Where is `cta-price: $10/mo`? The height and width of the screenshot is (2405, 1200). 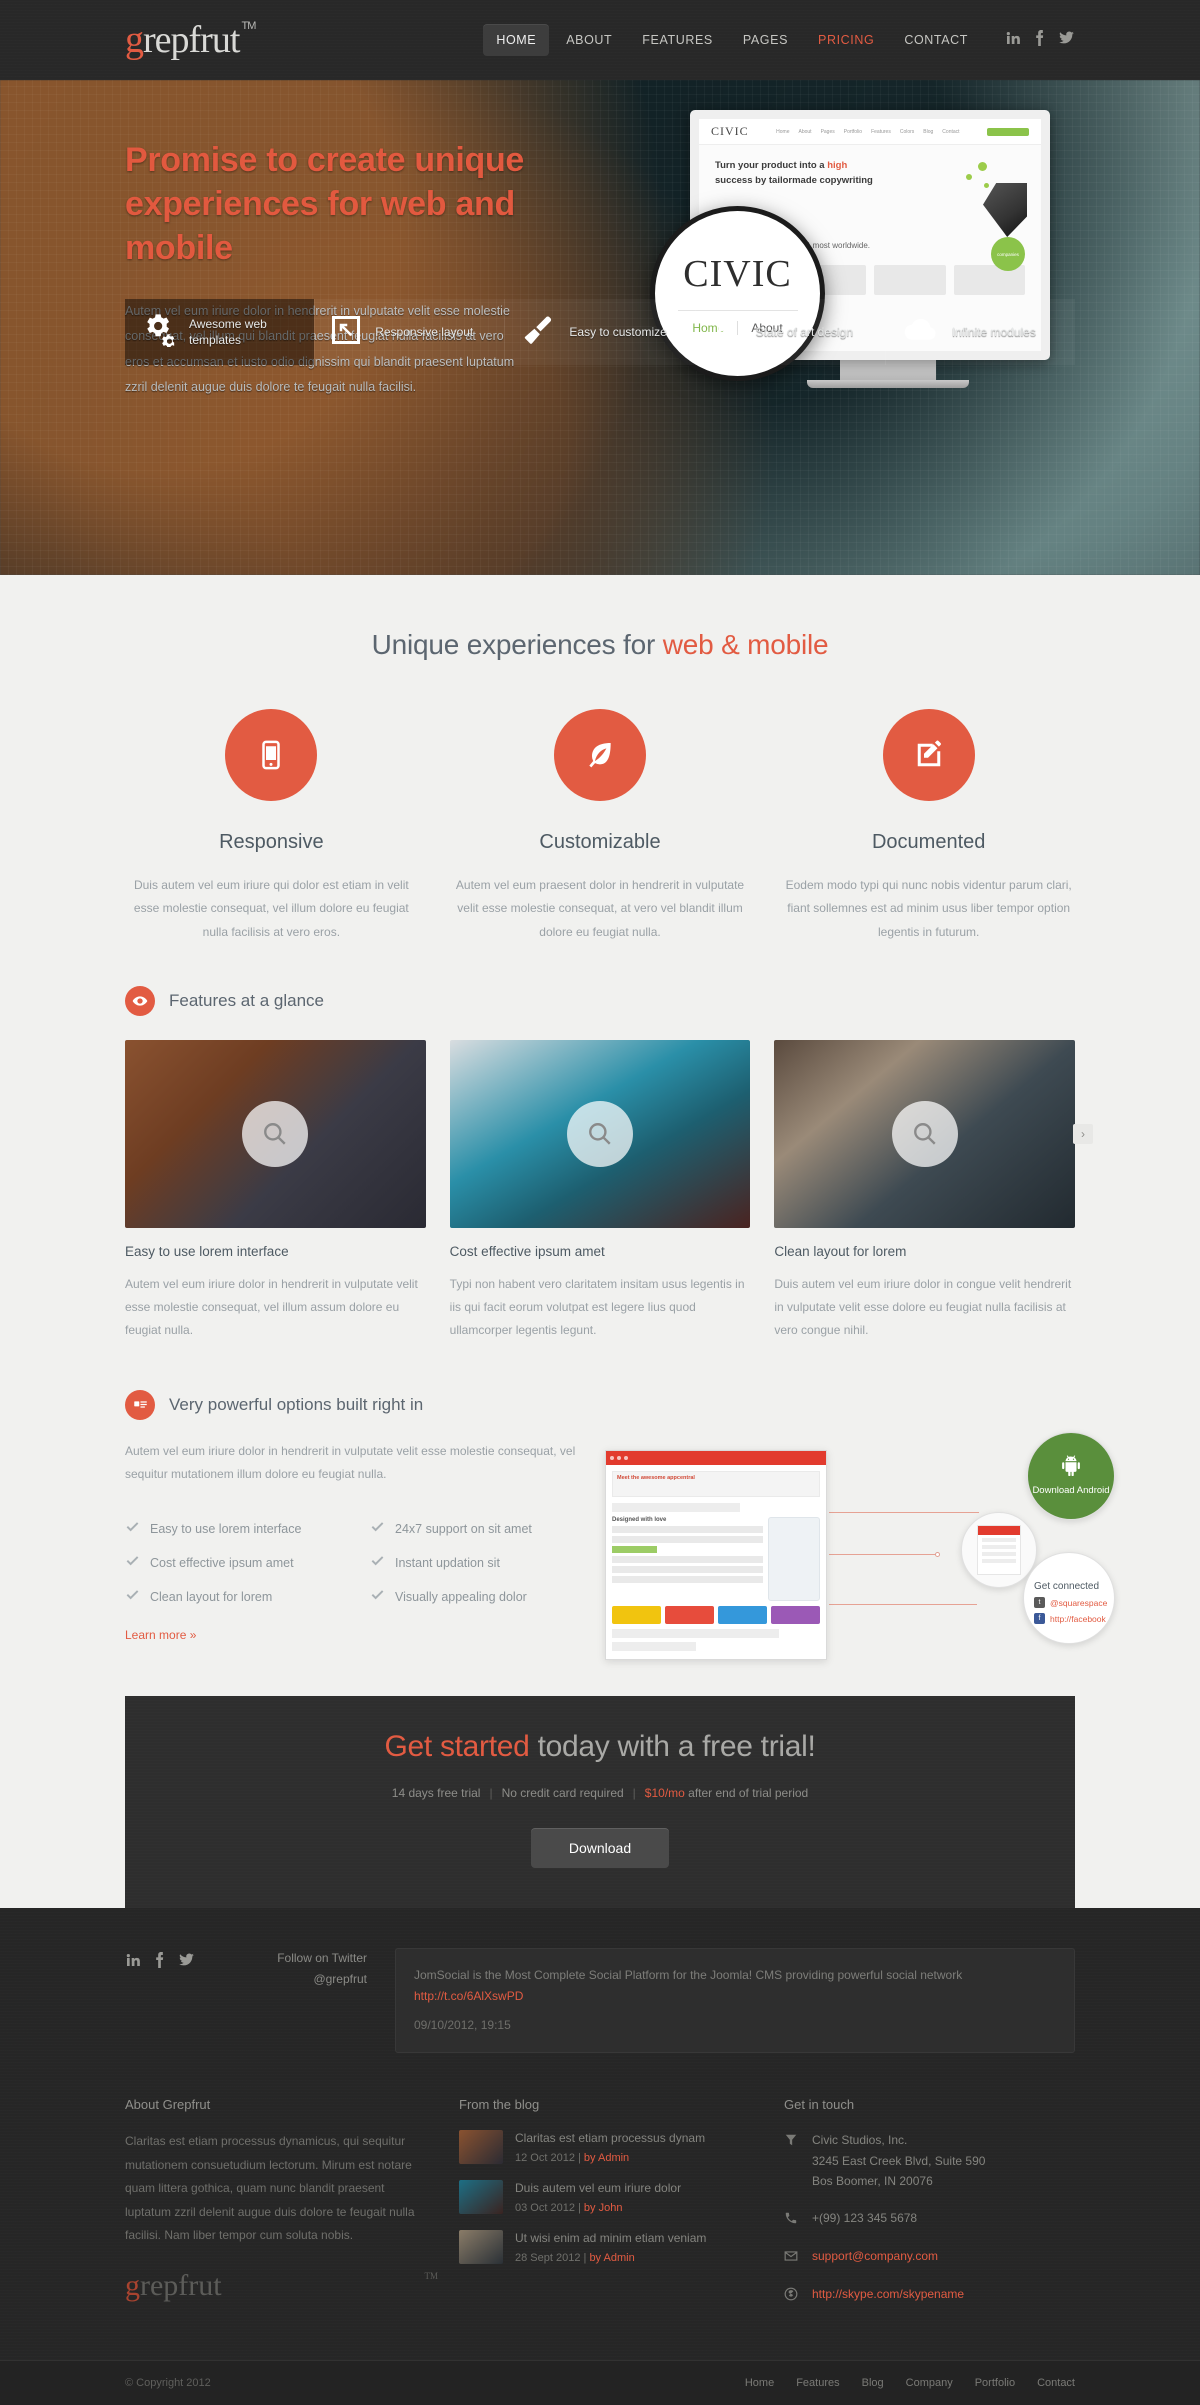 cta-price: $10/mo is located at coordinates (664, 1793).